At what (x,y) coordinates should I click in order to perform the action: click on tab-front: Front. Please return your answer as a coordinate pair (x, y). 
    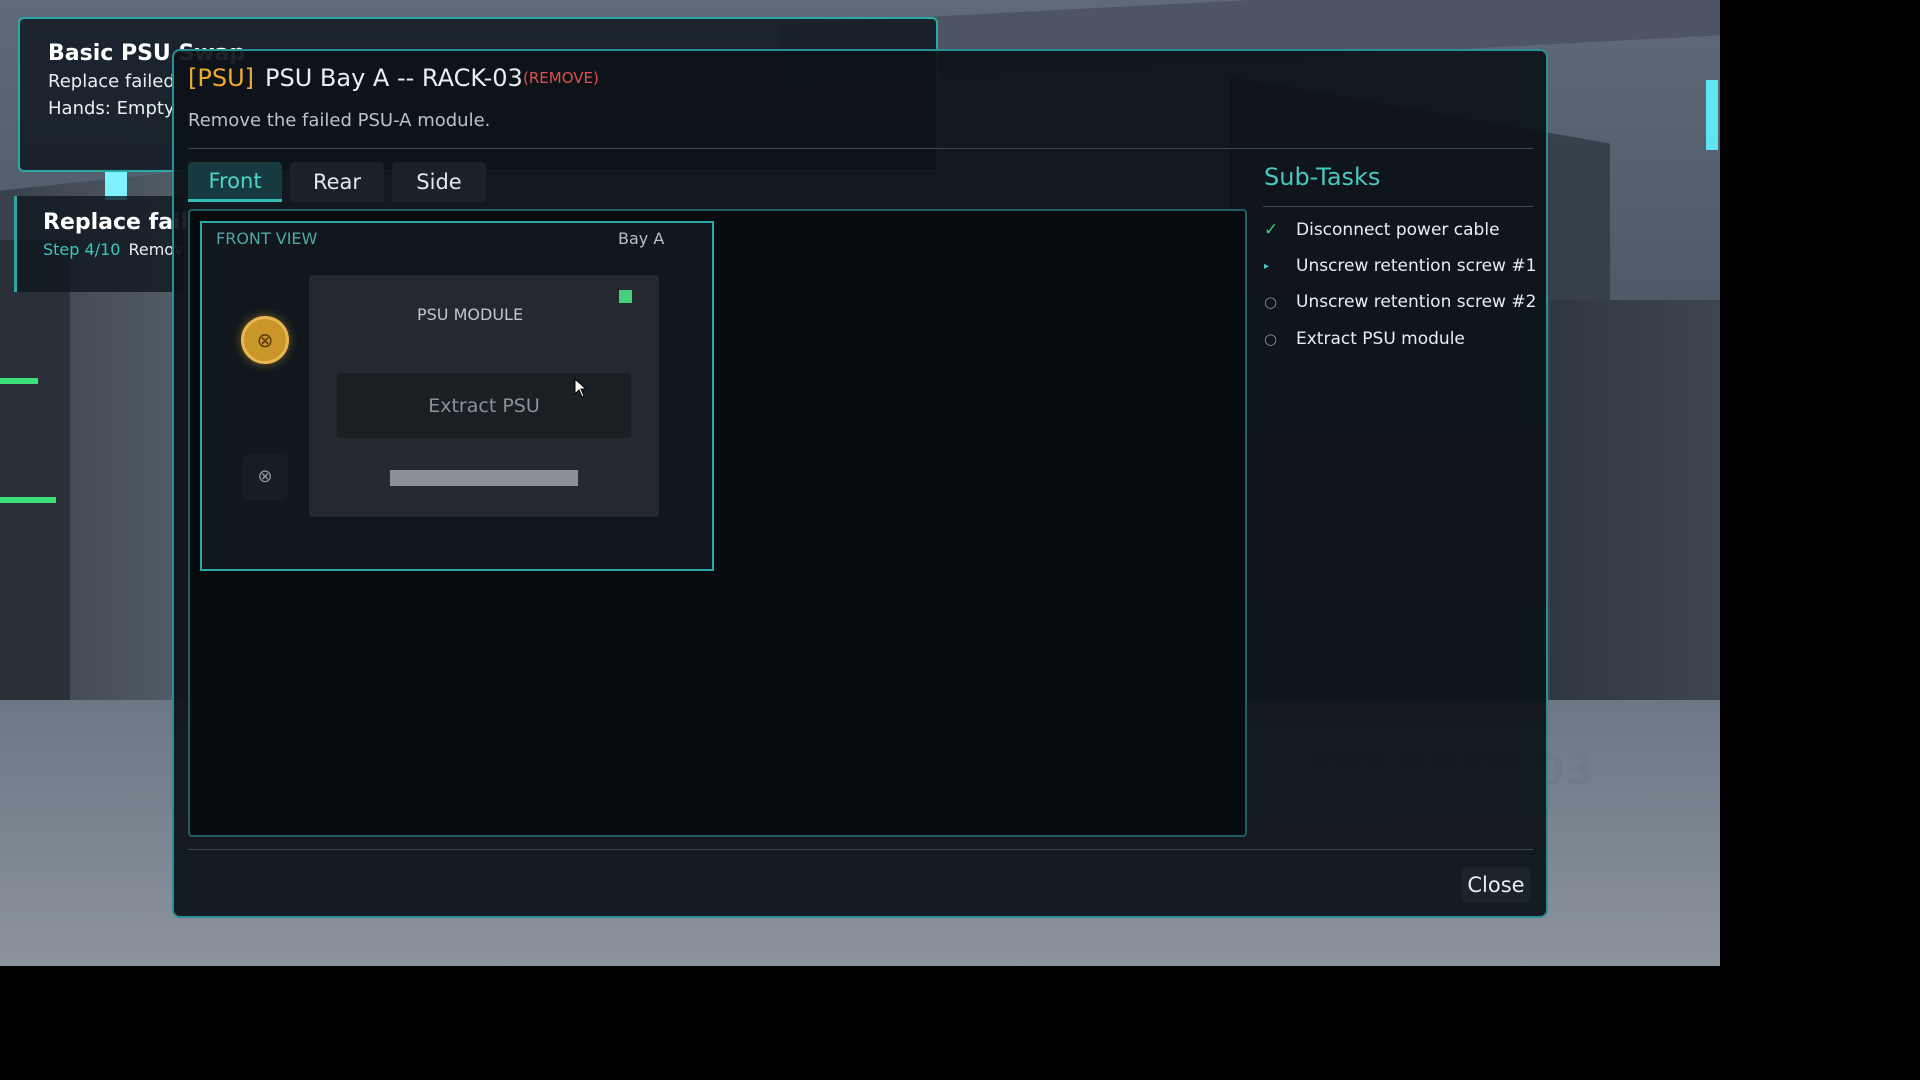
    Looking at the image, I should click on (235, 182).